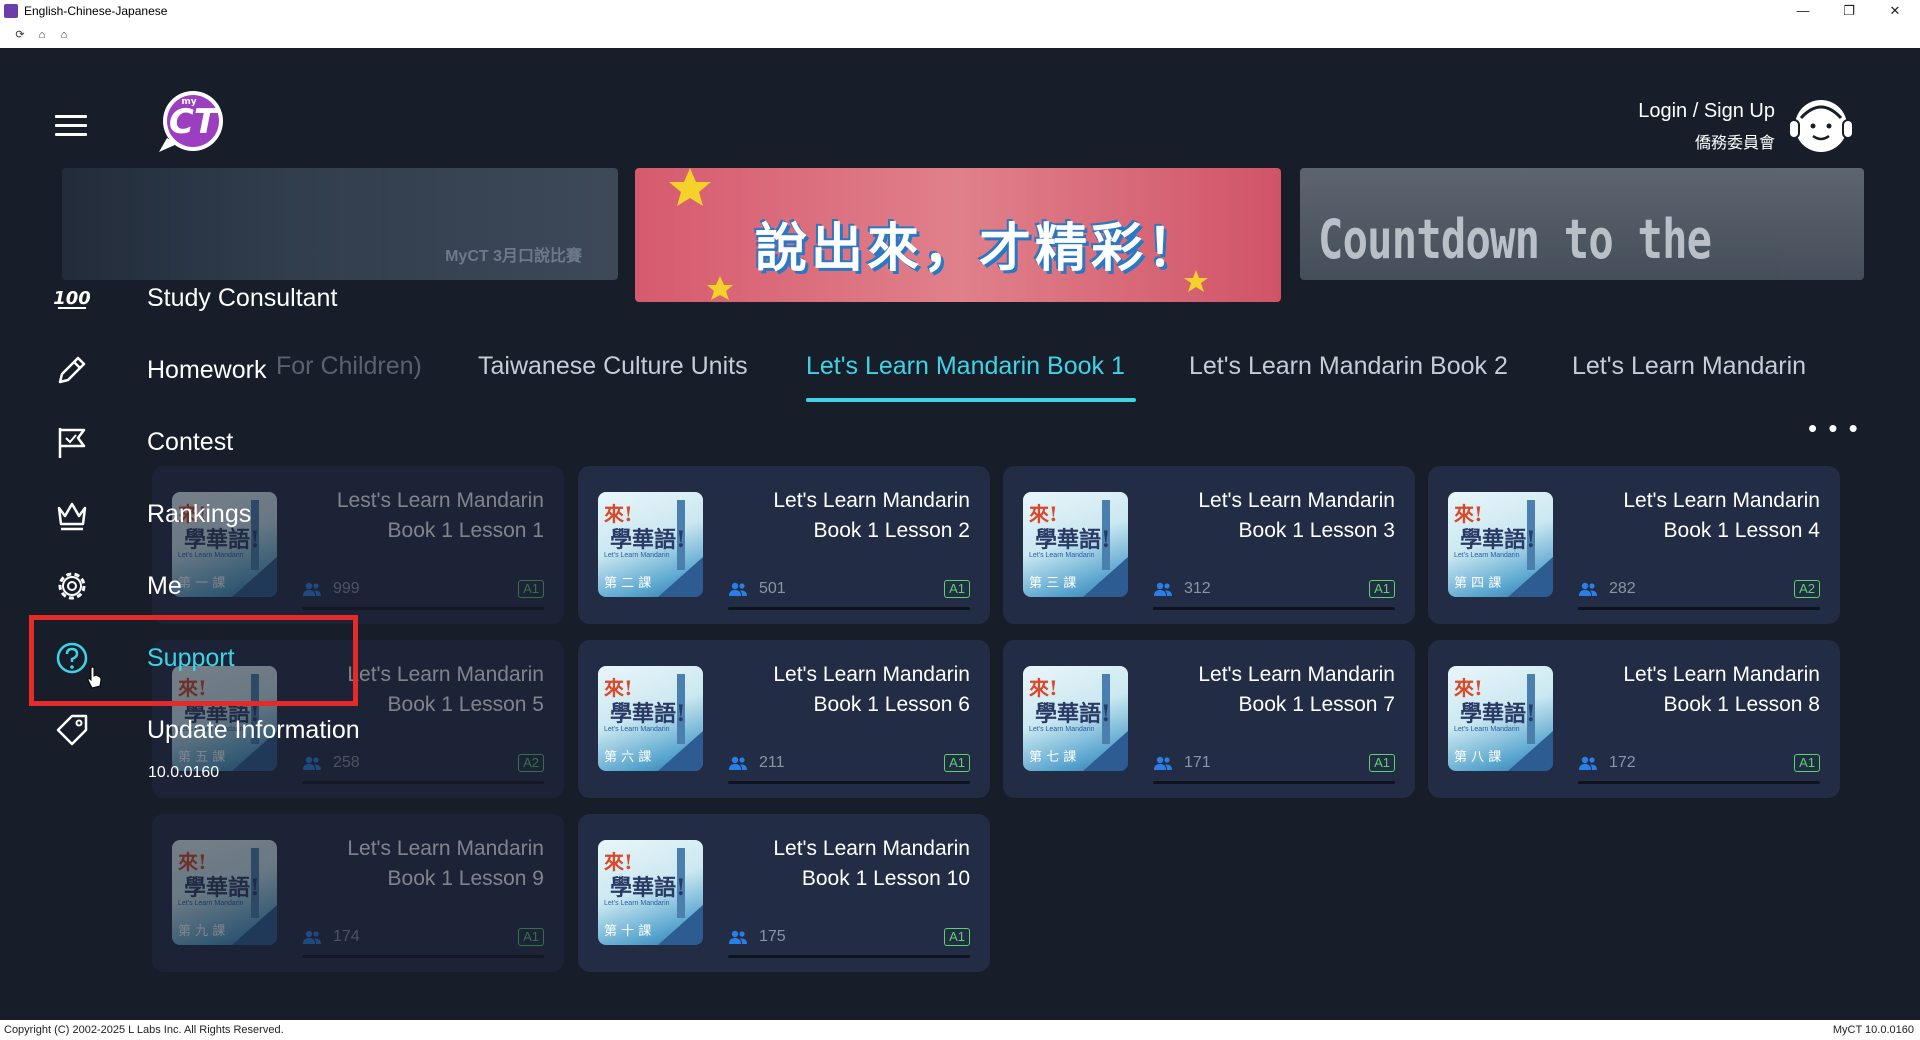 The image size is (1920, 1040). I want to click on myct-logo: CT my, so click(191, 121).